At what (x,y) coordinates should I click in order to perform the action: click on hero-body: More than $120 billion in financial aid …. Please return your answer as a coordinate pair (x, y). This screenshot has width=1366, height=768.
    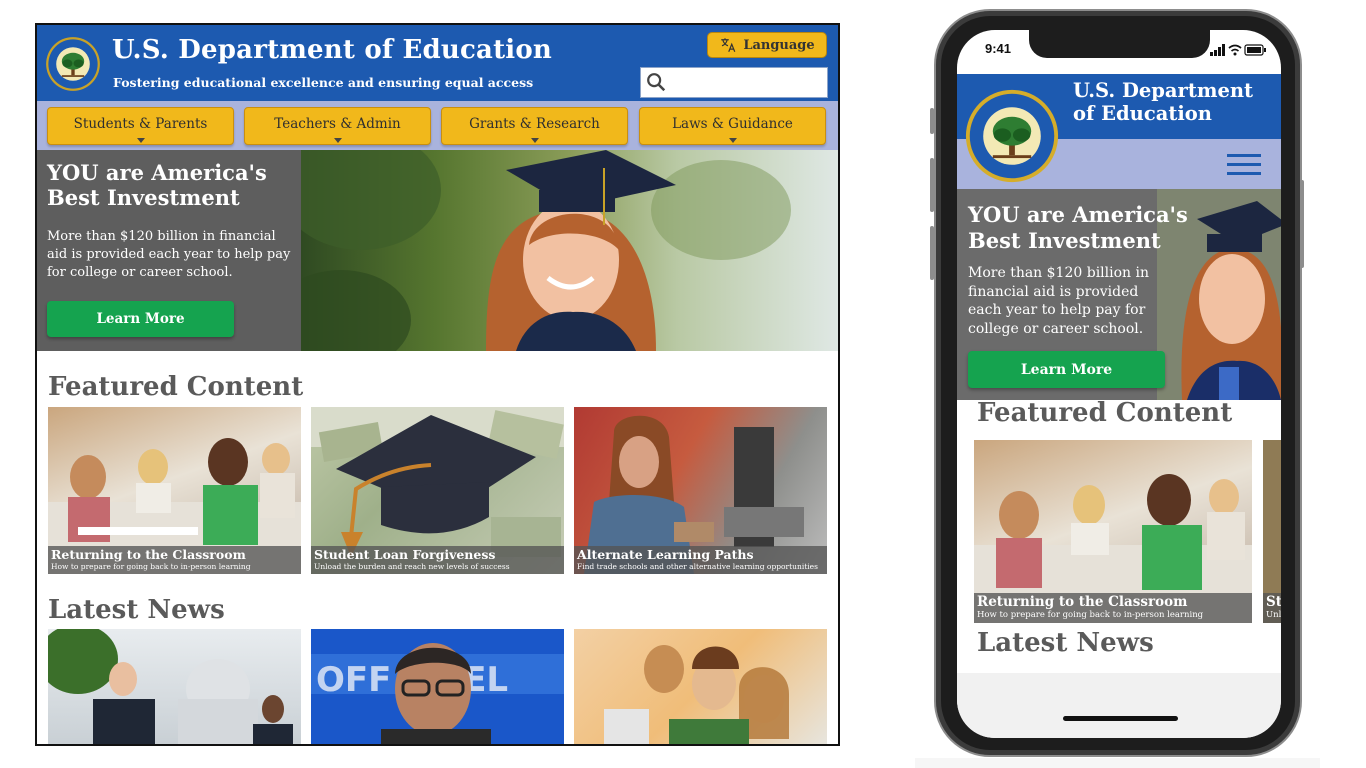
    Looking at the image, I should click on (169, 254).